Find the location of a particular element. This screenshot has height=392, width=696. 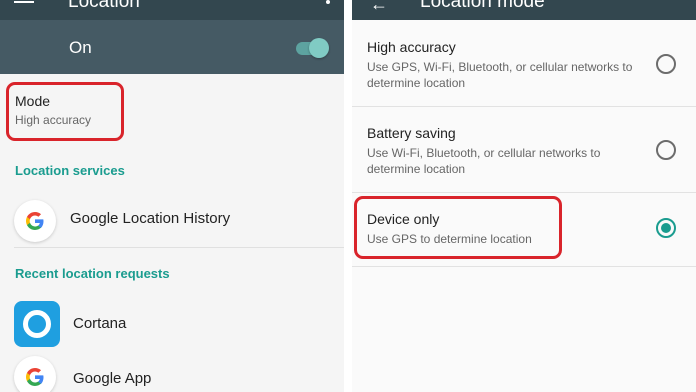

option-title: High accuracy is located at coordinates (411, 47).